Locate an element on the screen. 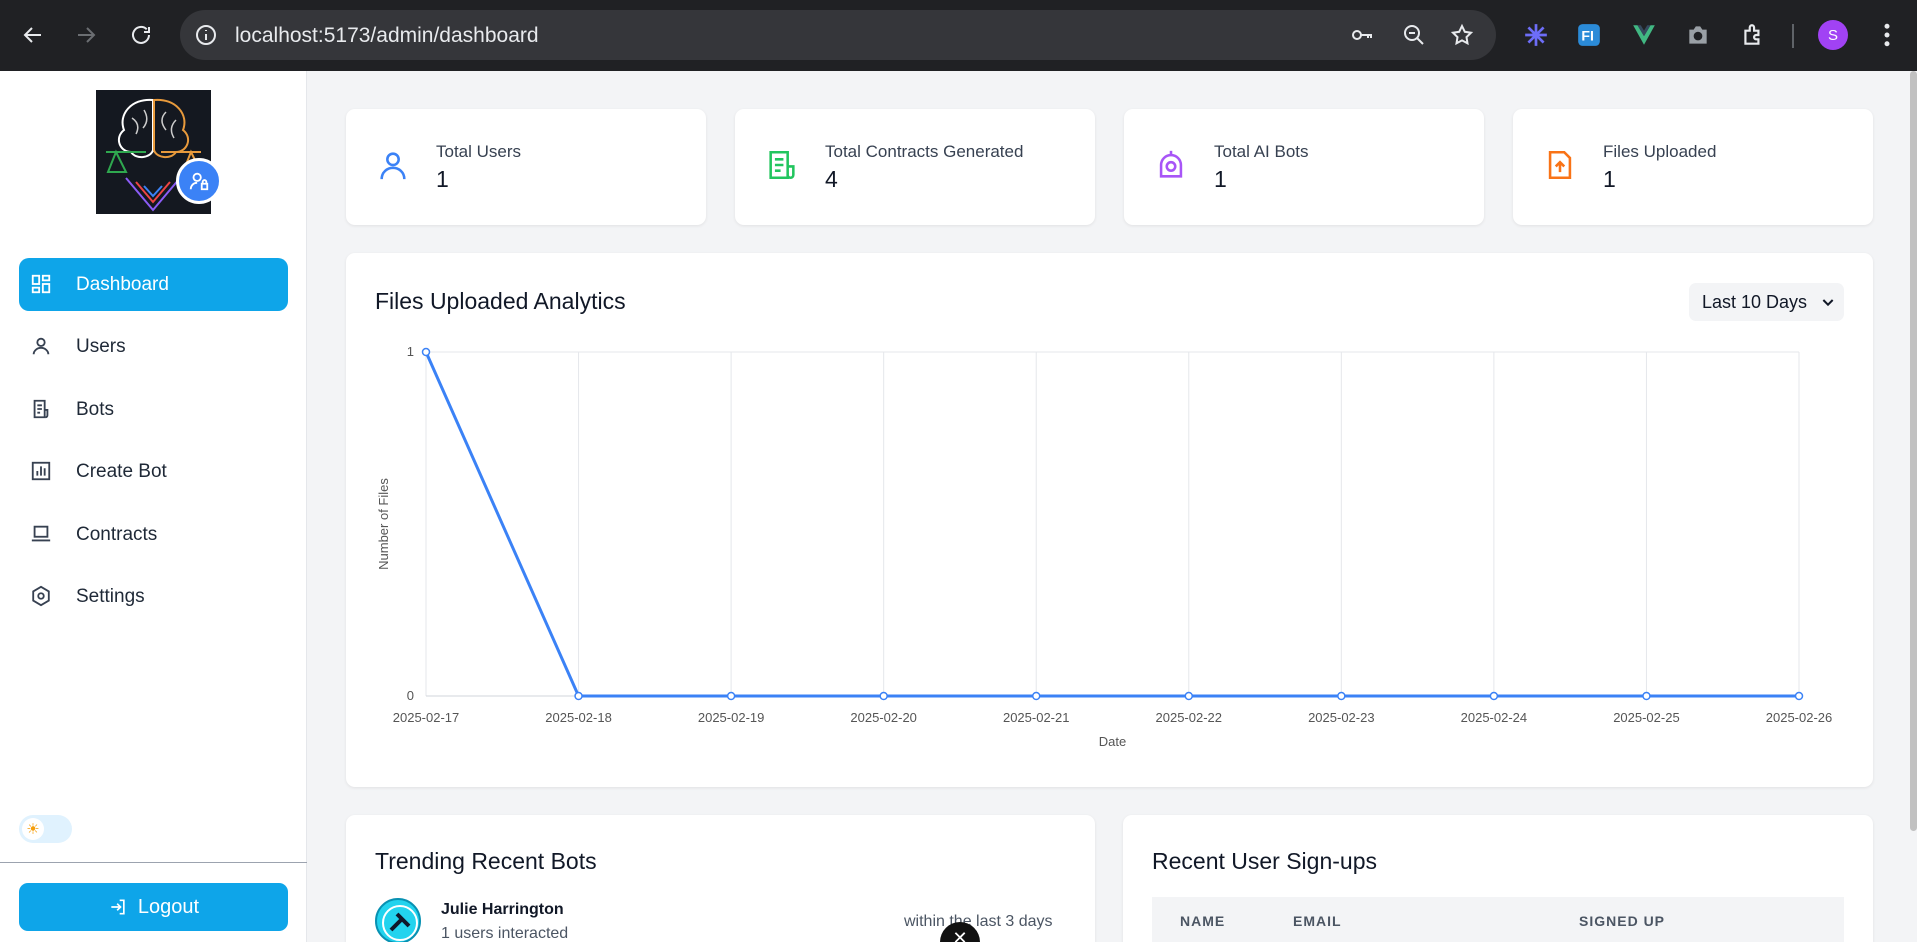  sidebar-item-label: Users is located at coordinates (101, 346).